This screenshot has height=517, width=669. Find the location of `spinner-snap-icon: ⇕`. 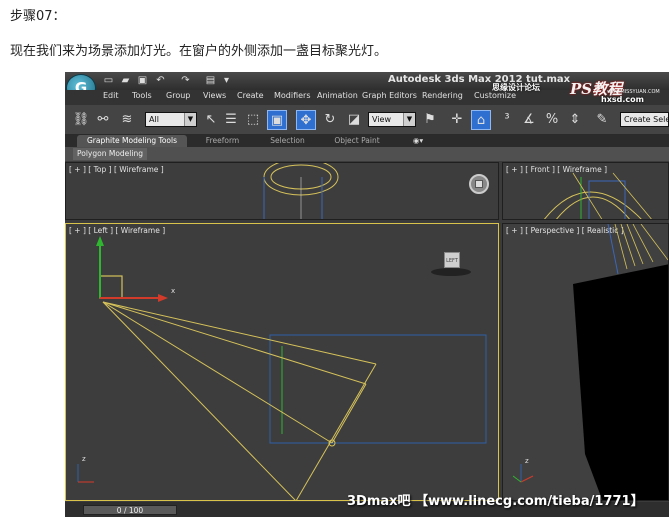

spinner-snap-icon: ⇕ is located at coordinates (575, 120).